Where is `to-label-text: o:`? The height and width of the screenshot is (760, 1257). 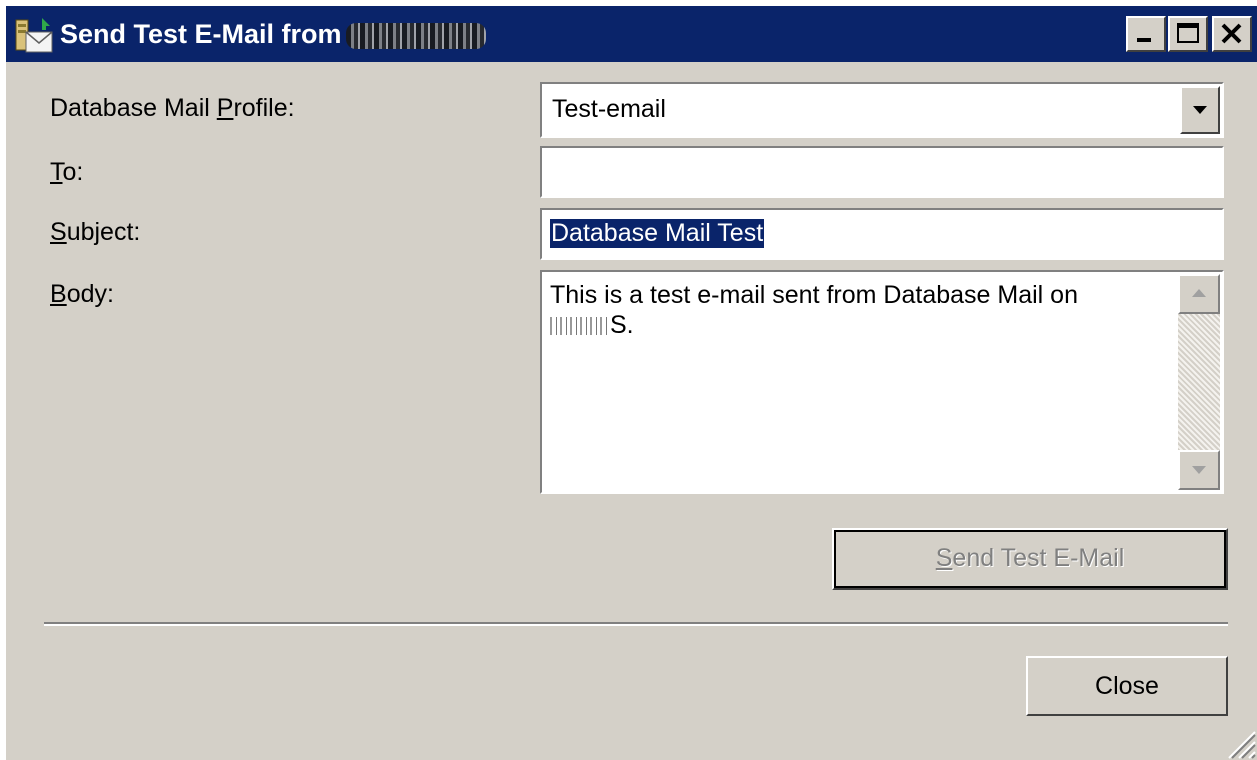
to-label-text: o: is located at coordinates (73, 172).